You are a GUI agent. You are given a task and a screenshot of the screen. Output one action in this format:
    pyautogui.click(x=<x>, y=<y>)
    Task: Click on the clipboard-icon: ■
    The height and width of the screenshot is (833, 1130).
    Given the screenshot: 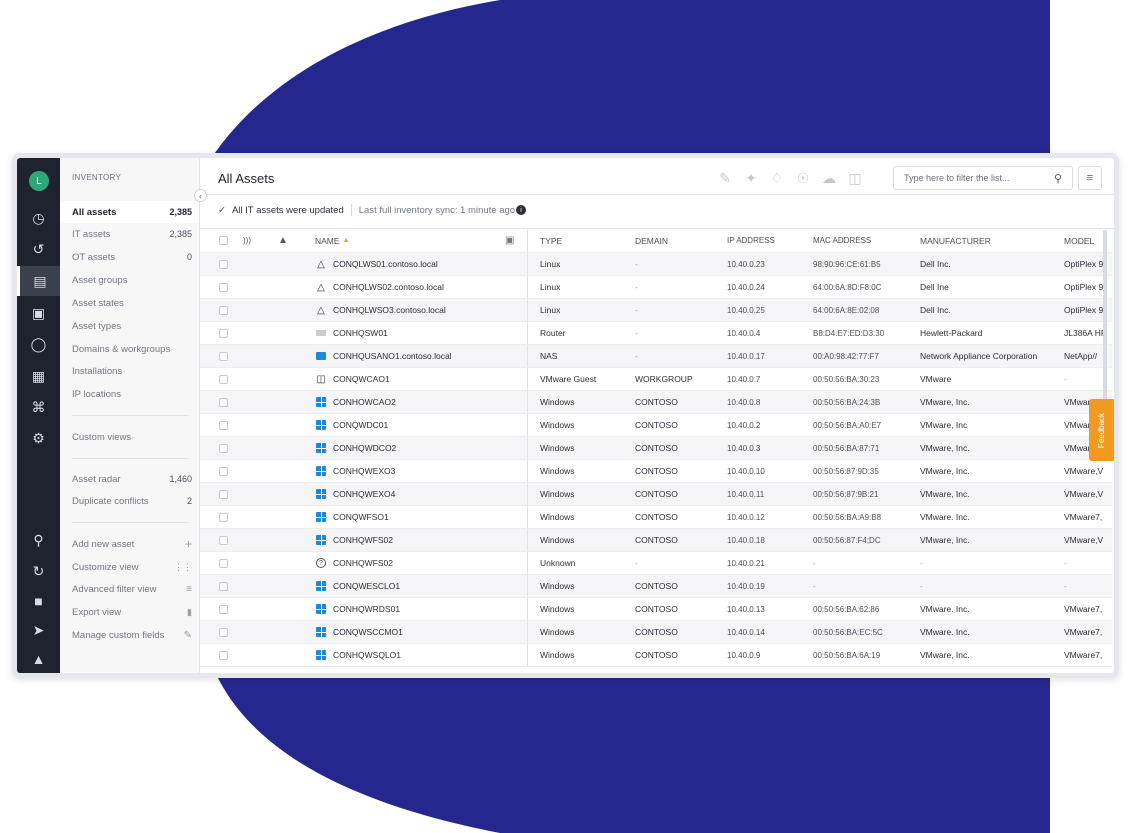 What is the action you would take?
    pyautogui.click(x=38, y=601)
    